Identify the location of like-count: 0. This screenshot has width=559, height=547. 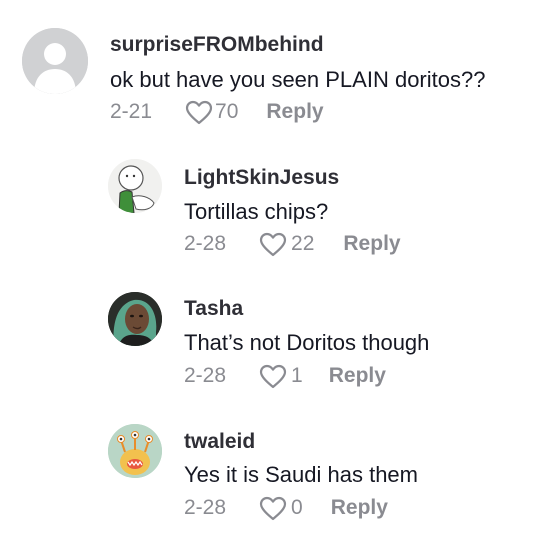
(297, 507).